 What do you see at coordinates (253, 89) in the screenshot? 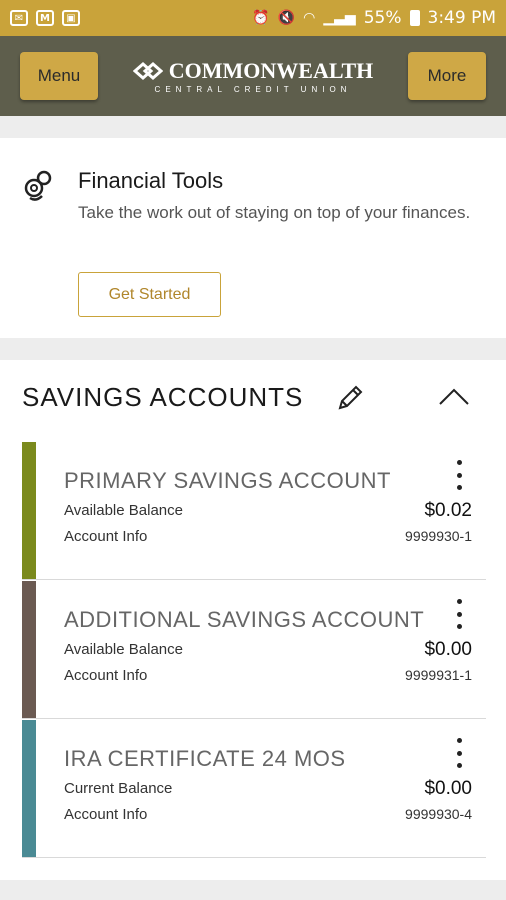
I see `brand-subtitle: CENTRAL CREDIT UNION` at bounding box center [253, 89].